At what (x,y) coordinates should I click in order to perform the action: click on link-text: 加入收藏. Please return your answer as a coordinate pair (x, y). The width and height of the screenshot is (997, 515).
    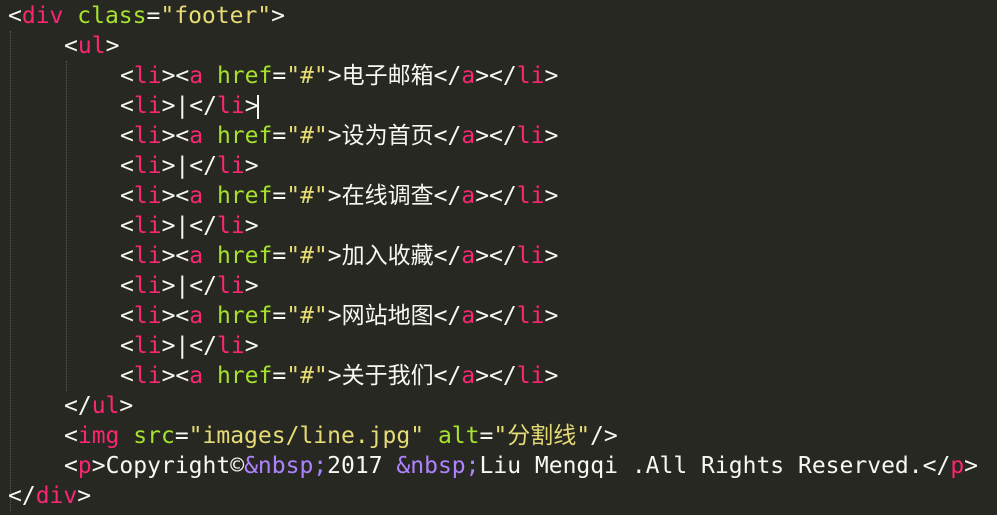
    Looking at the image, I should click on (387, 256).